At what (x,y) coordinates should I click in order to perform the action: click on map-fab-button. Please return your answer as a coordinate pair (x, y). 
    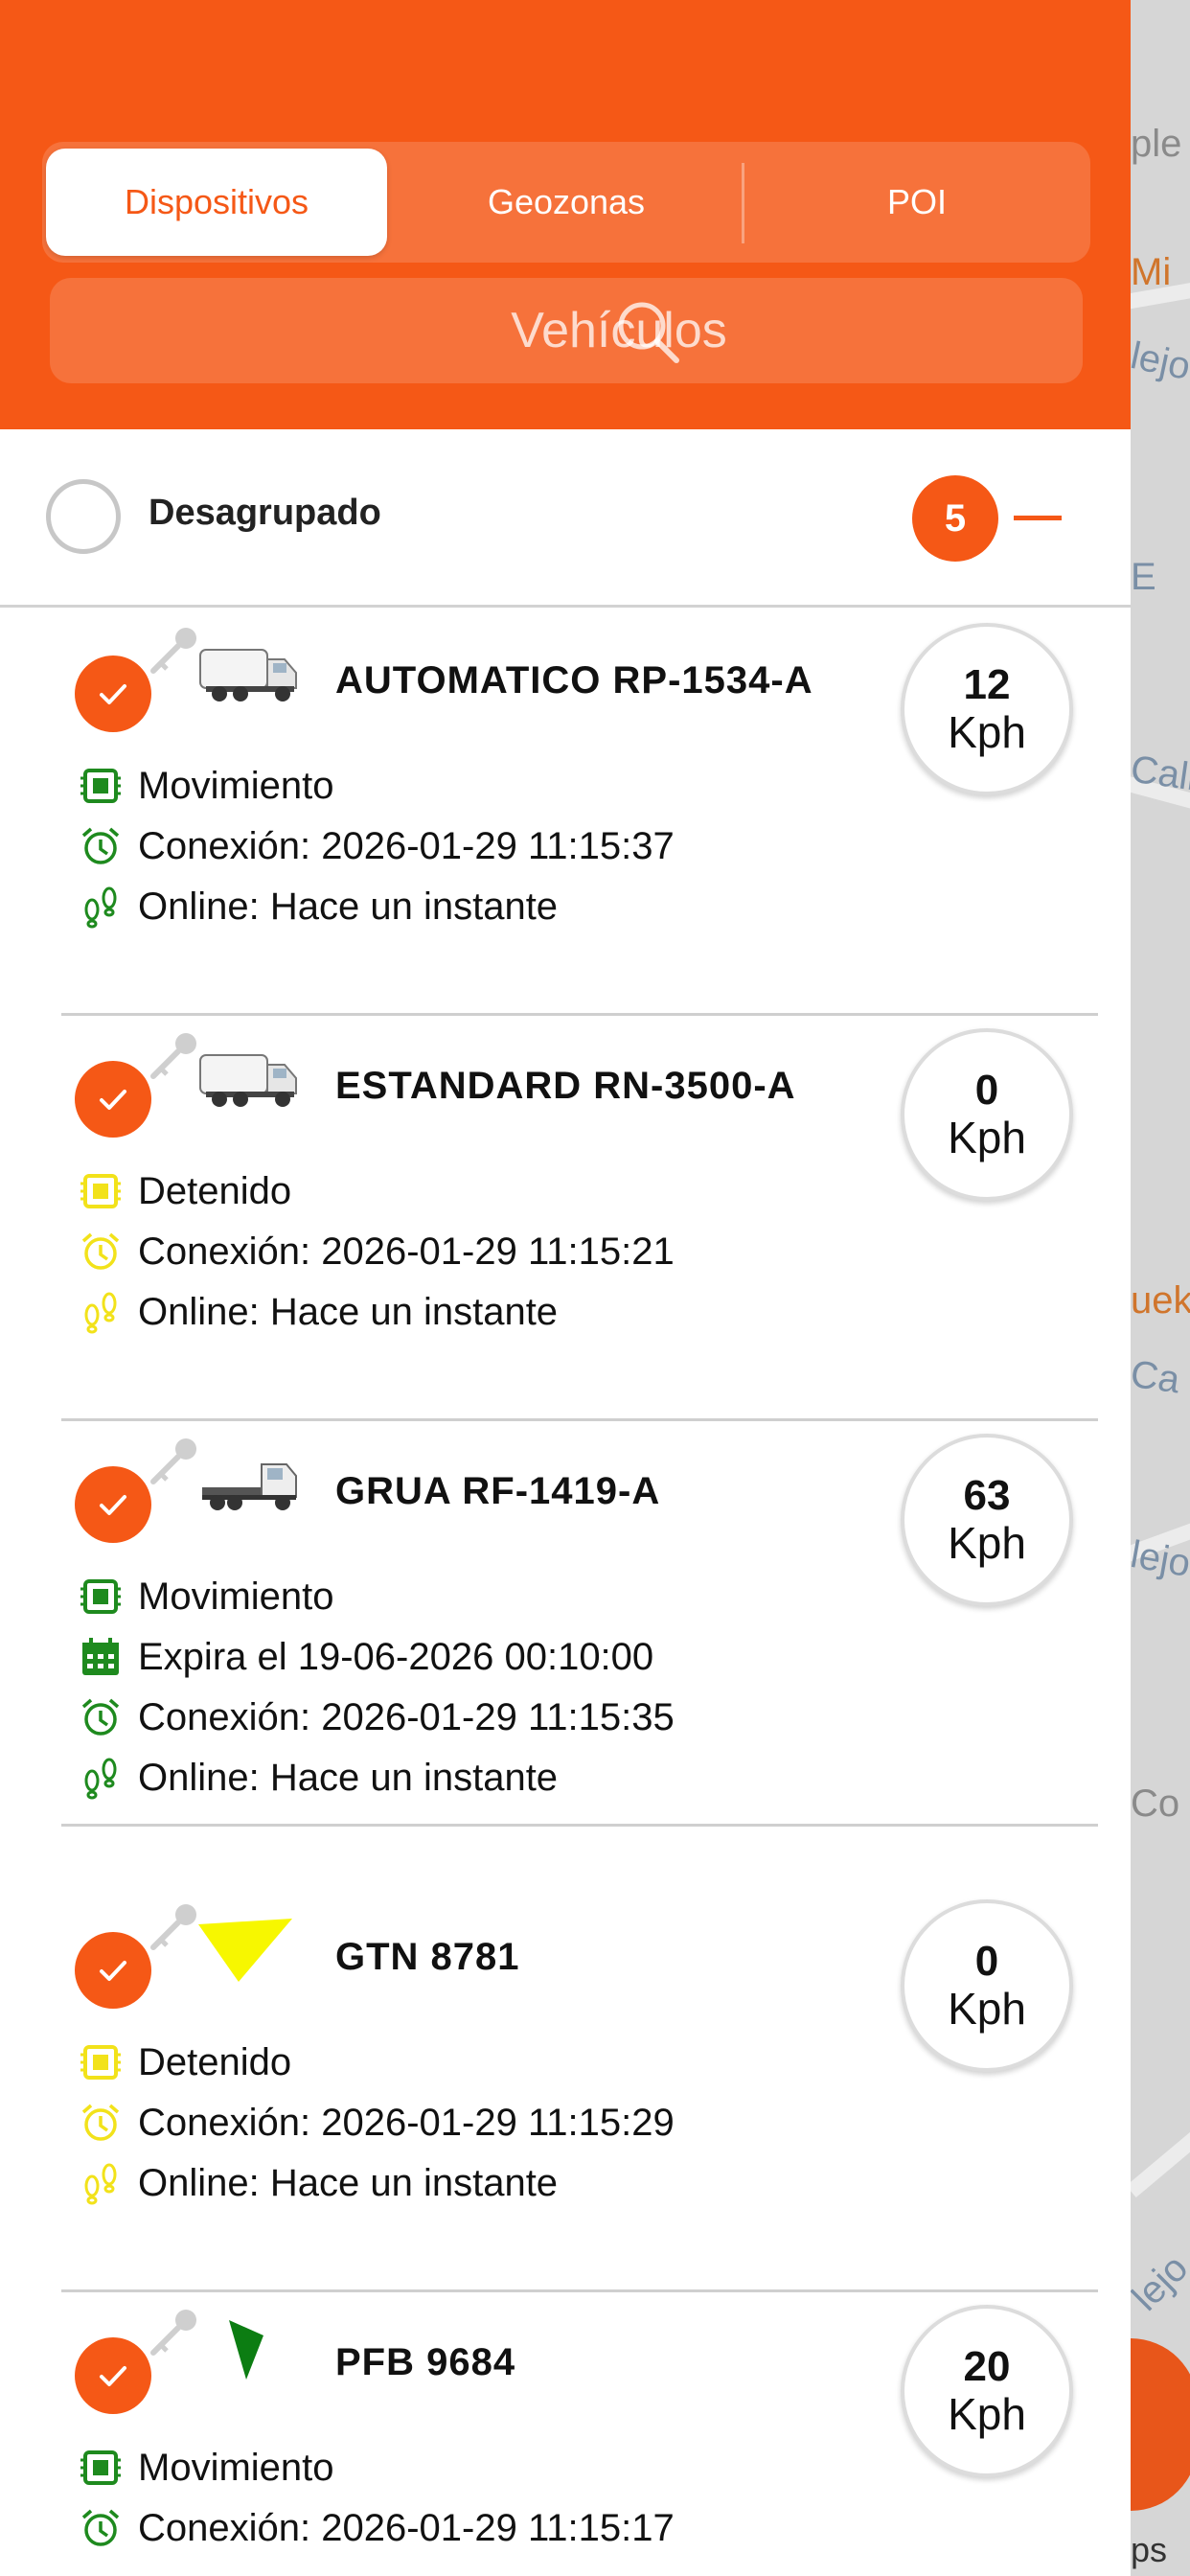
    Looking at the image, I should click on (1161, 2424).